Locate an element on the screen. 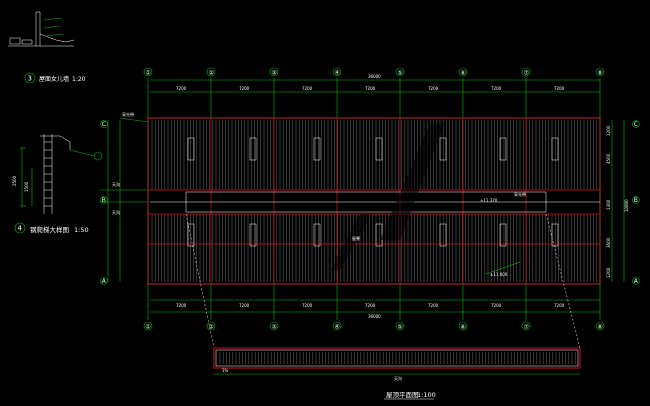  bay-dim-top-3: 7200 is located at coordinates (307, 88).